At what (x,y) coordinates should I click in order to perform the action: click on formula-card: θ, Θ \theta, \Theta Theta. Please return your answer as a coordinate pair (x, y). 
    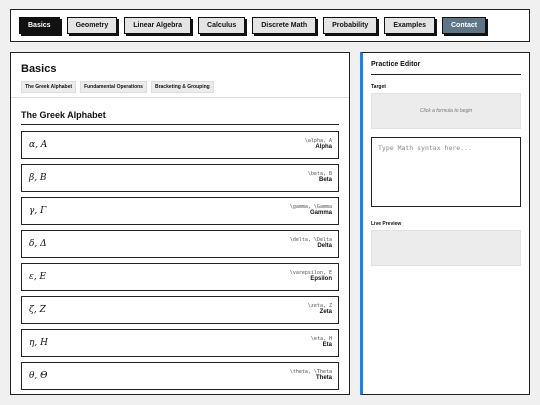
    Looking at the image, I should click on (180, 376).